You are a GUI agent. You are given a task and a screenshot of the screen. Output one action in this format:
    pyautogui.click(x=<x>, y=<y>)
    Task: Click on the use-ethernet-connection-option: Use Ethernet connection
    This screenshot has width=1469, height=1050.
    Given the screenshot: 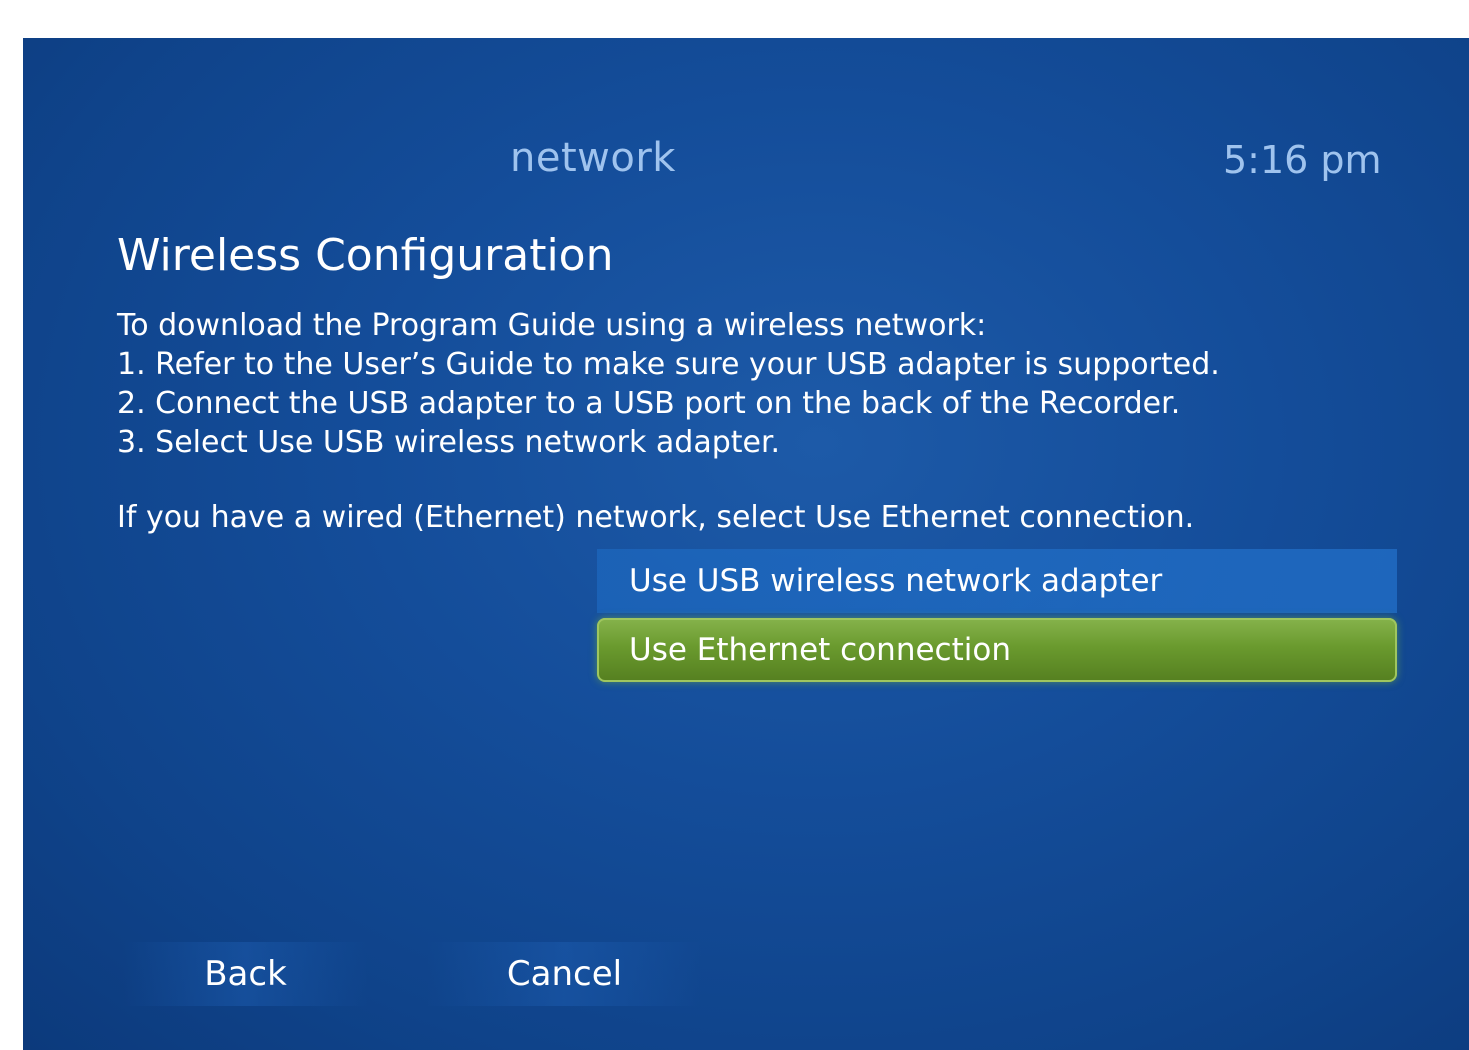 What is the action you would take?
    pyautogui.click(x=997, y=650)
    